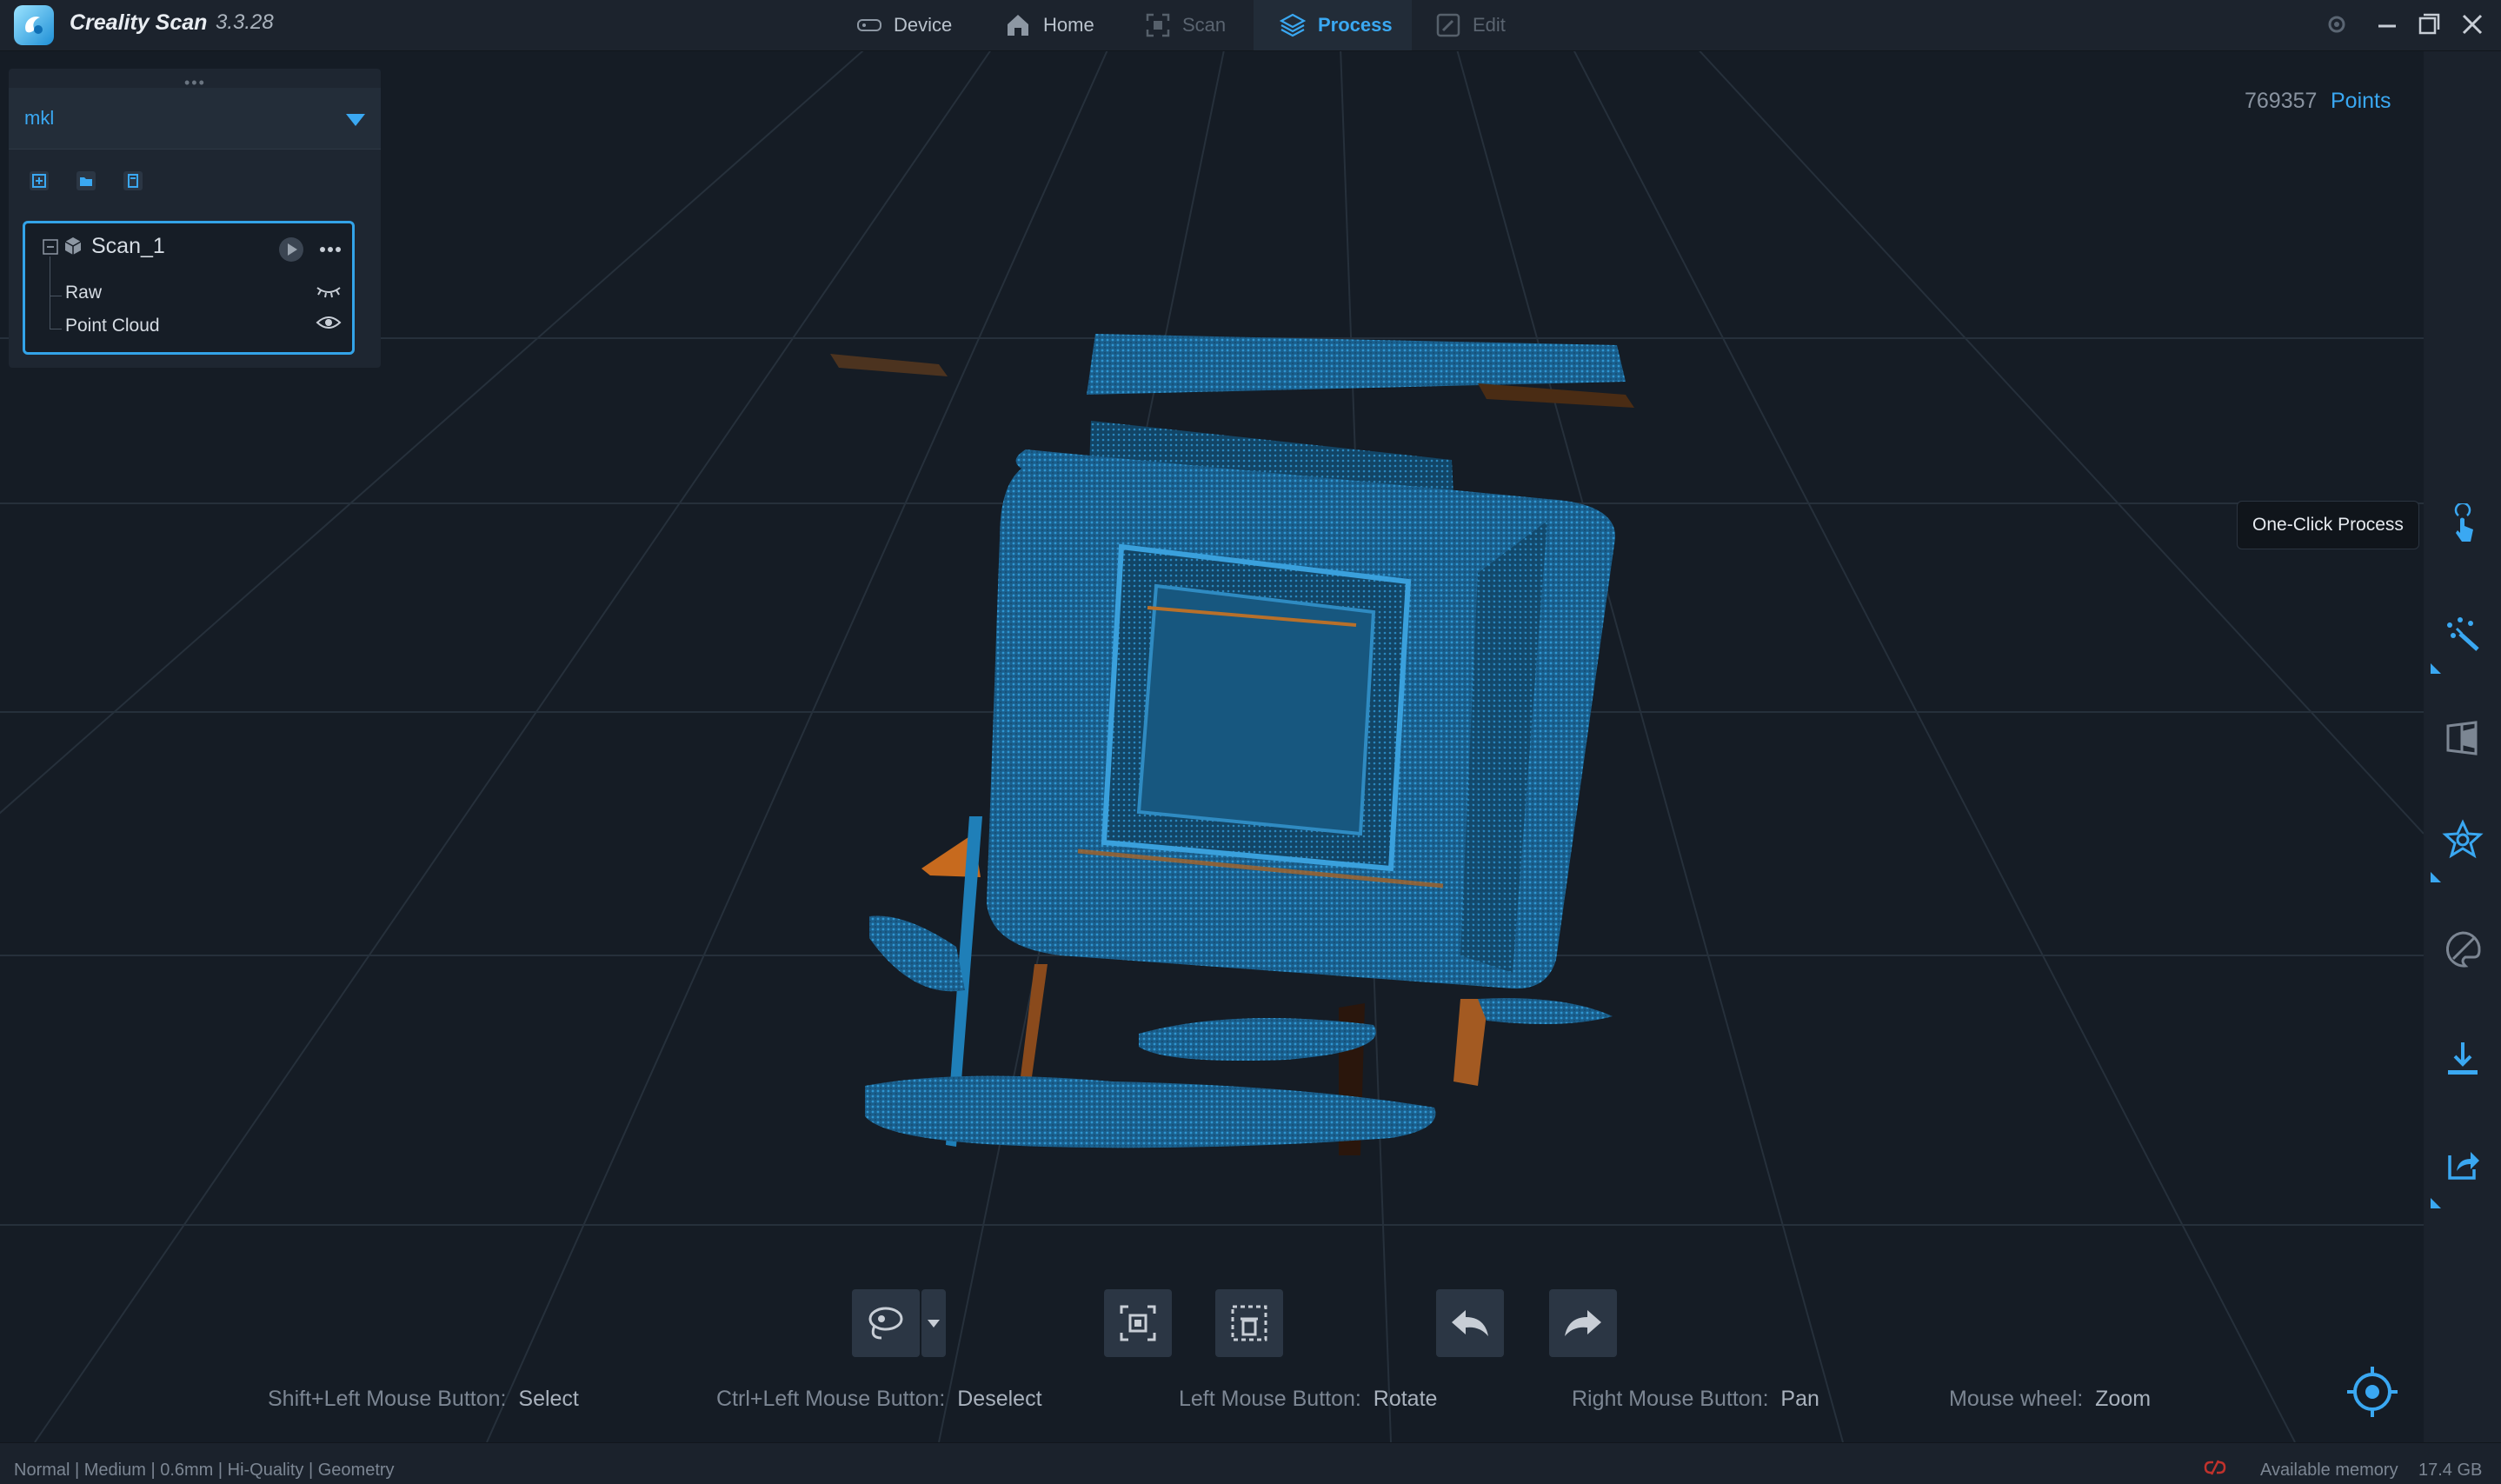 This screenshot has width=2501, height=1484. I want to click on app-logo-icon, so click(34, 25).